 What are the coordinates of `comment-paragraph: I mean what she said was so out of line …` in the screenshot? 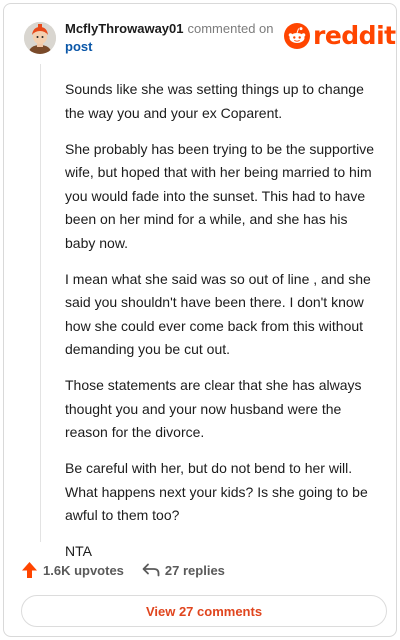 It's located at (218, 314).